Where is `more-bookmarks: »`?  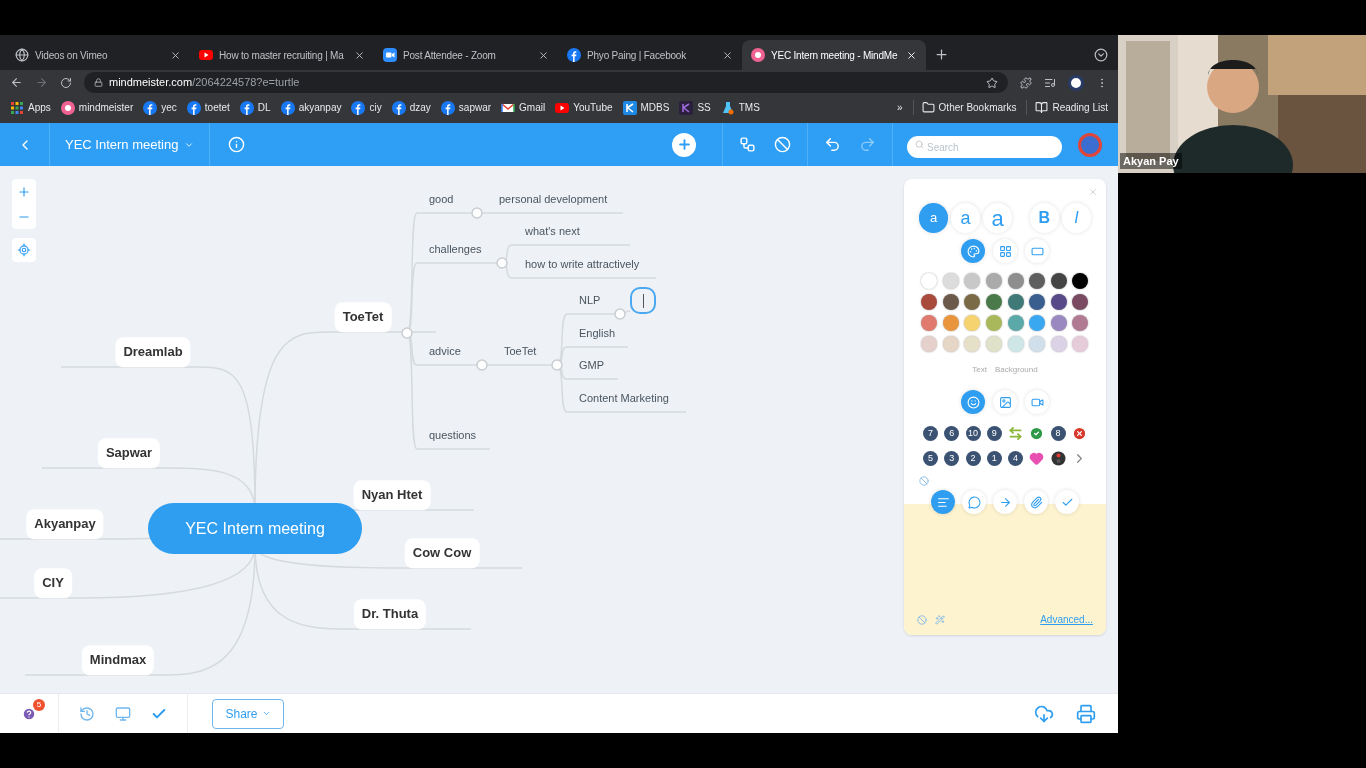
more-bookmarks: » is located at coordinates (900, 107).